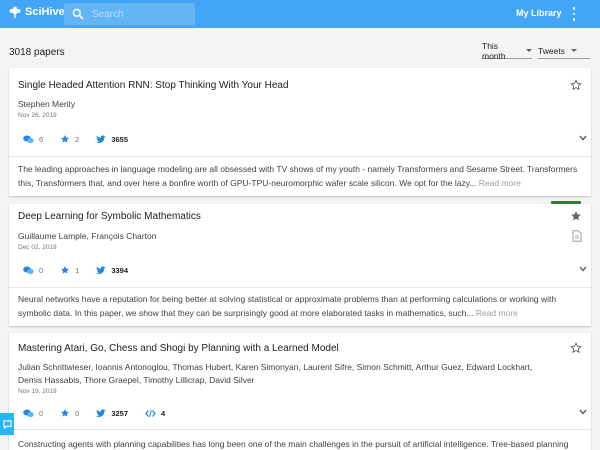 The width and height of the screenshot is (600, 450). I want to click on stars-count: 0, so click(69, 413).